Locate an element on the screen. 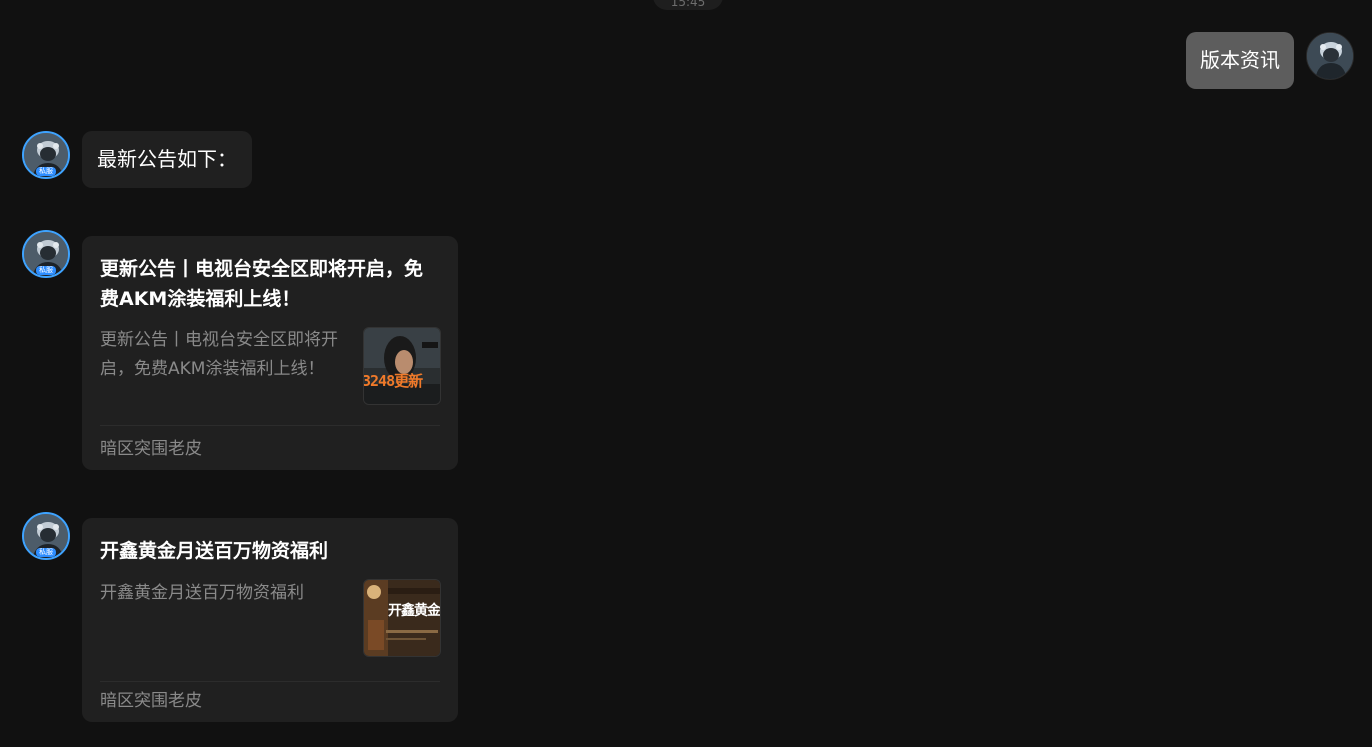 The width and height of the screenshot is (1372, 747). card-thumbnail: 3248更新 is located at coordinates (402, 366).